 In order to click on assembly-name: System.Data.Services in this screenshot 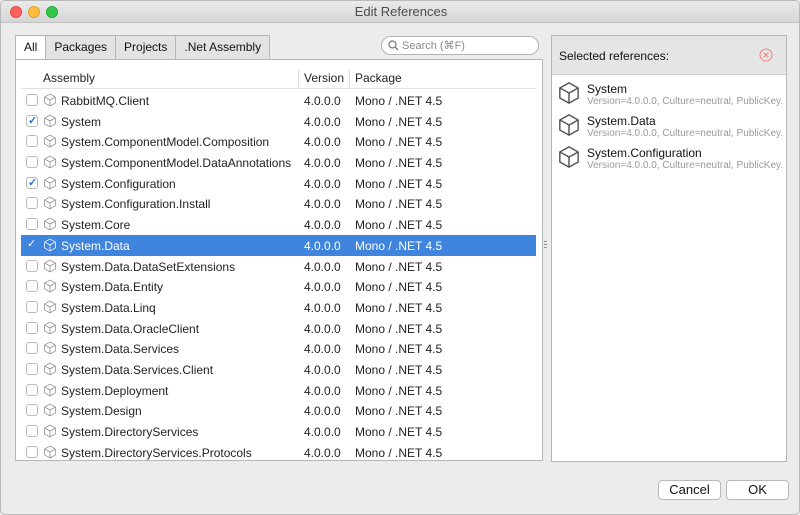, I will do `click(120, 349)`.